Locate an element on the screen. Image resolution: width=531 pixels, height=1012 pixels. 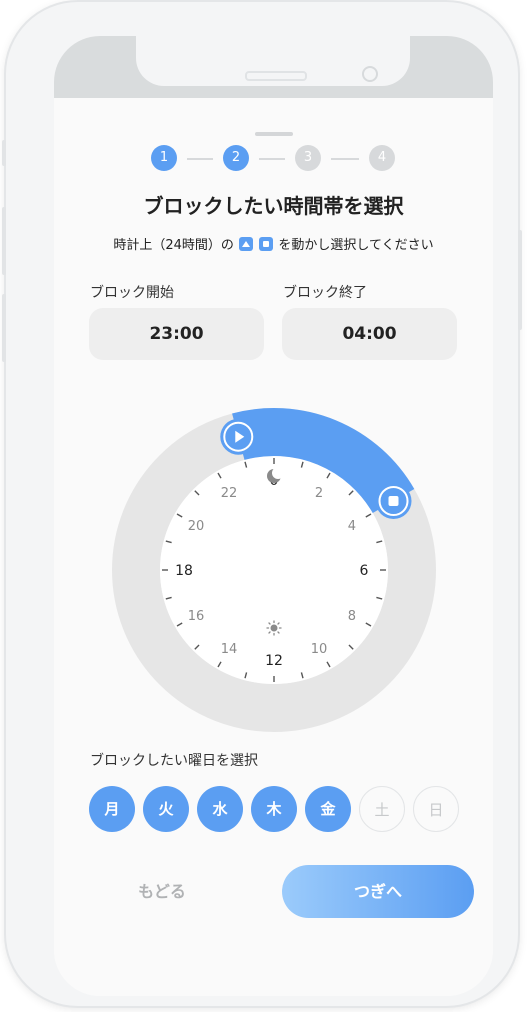
hour-label: 20 is located at coordinates (196, 526).